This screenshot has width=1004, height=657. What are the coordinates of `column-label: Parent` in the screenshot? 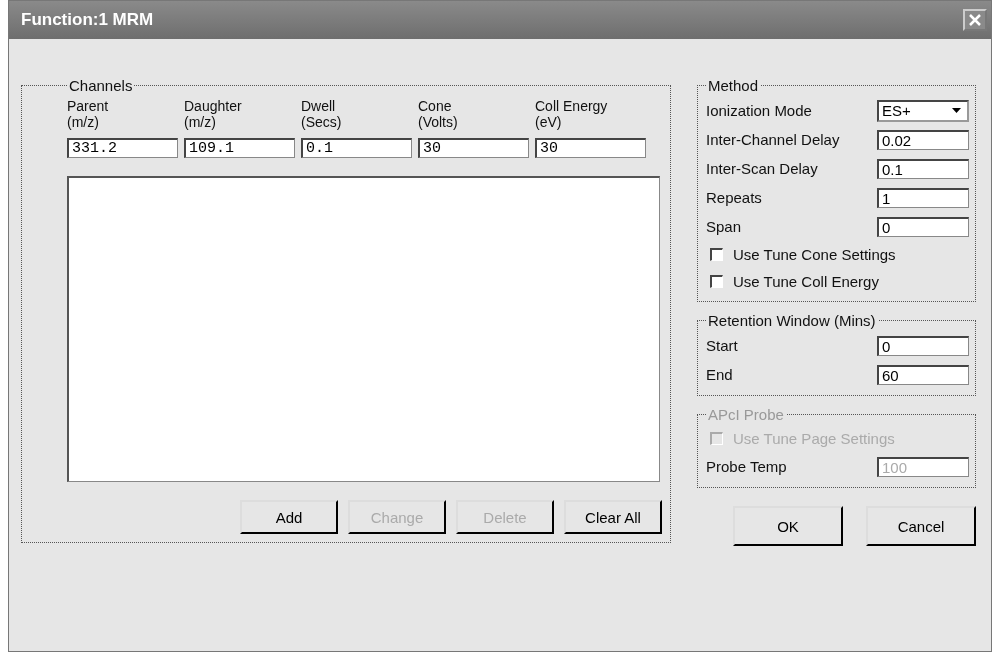 It's located at (88, 106).